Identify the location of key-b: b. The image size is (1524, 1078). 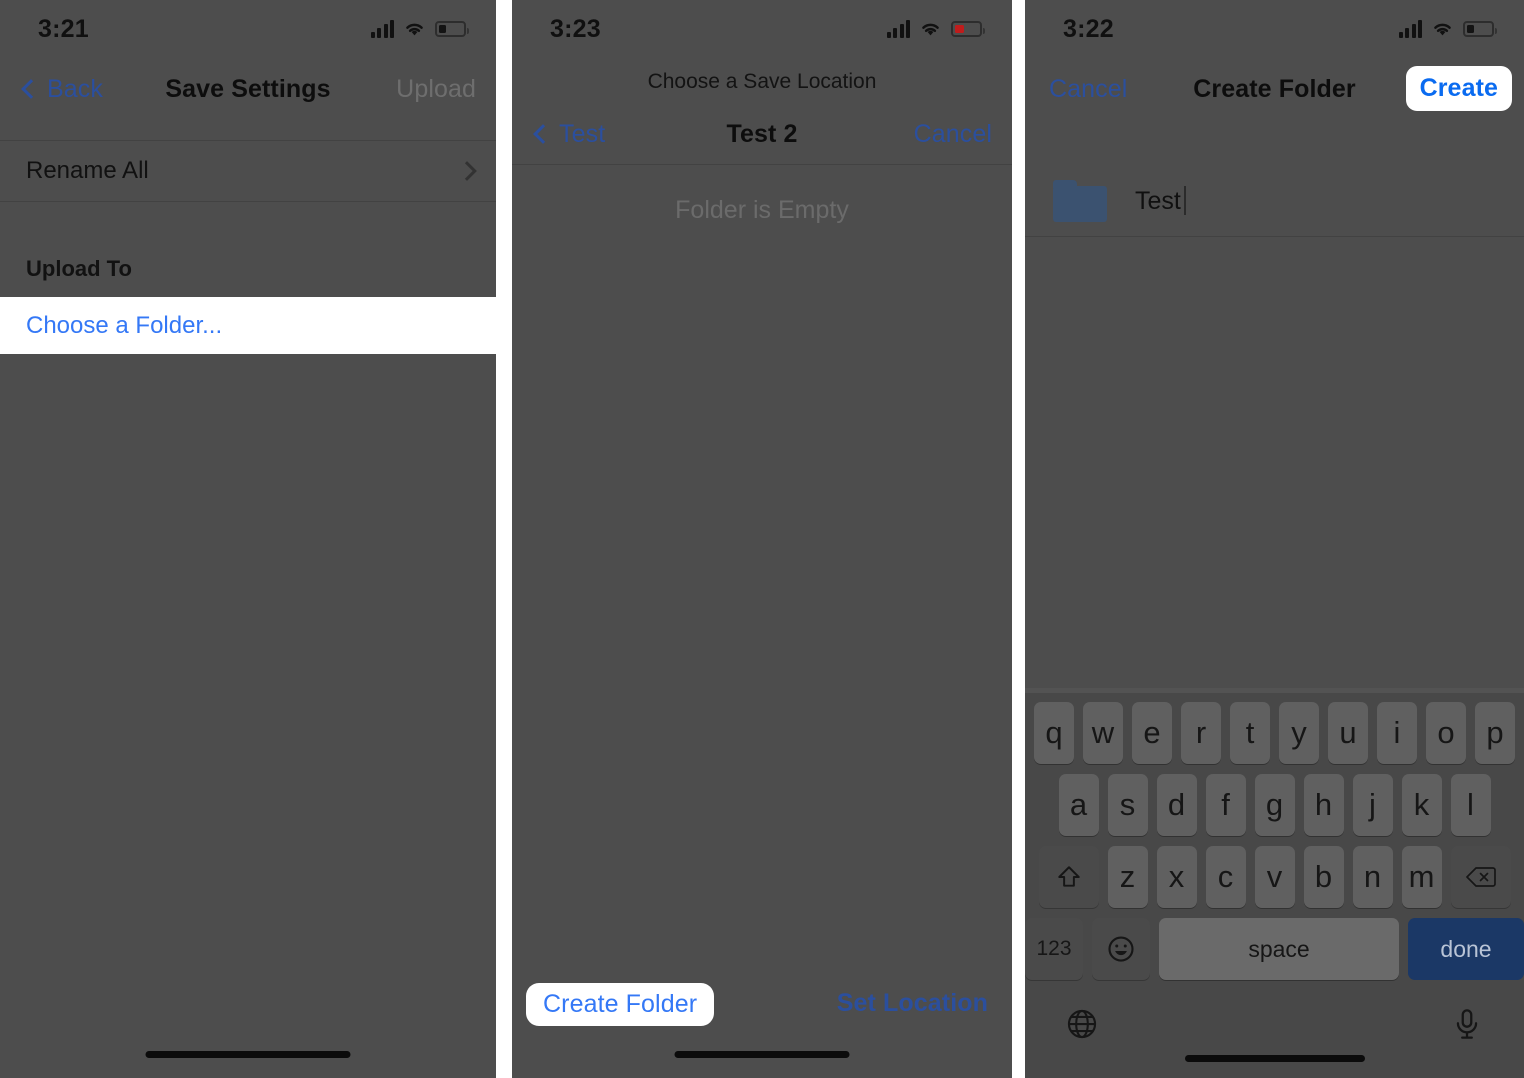
(1323, 877).